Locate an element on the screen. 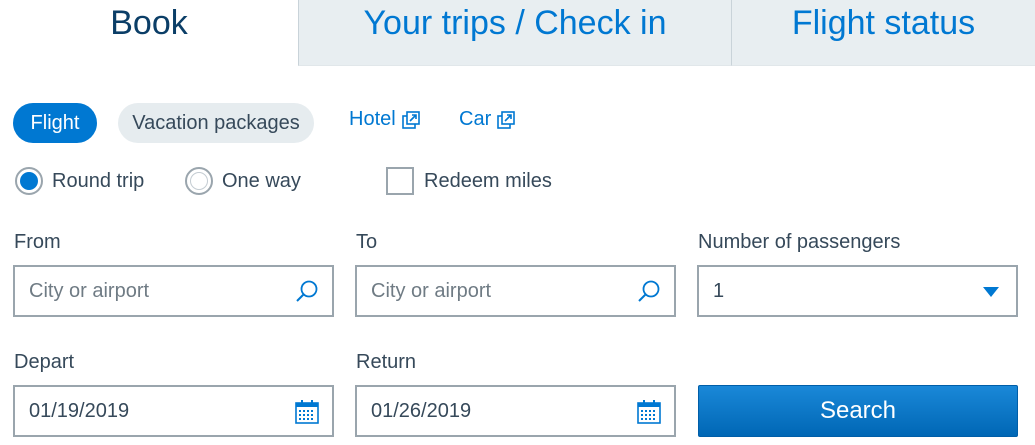  passengers-select: 1 is located at coordinates (857, 291).